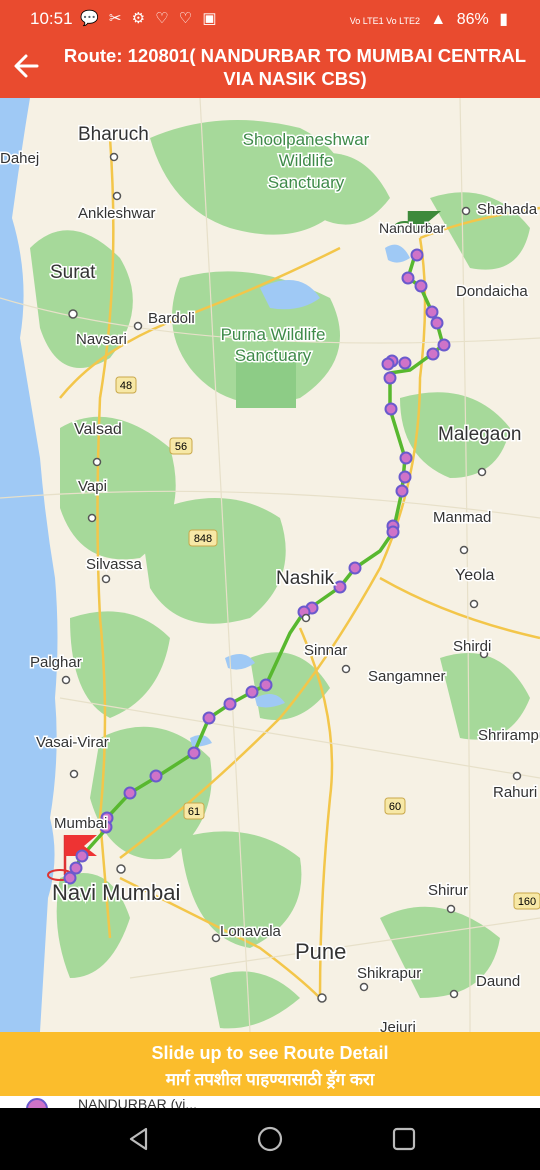 The image size is (540, 1170). Describe the element at coordinates (448, 890) in the screenshot. I see `svg-text: Shirur` at that location.